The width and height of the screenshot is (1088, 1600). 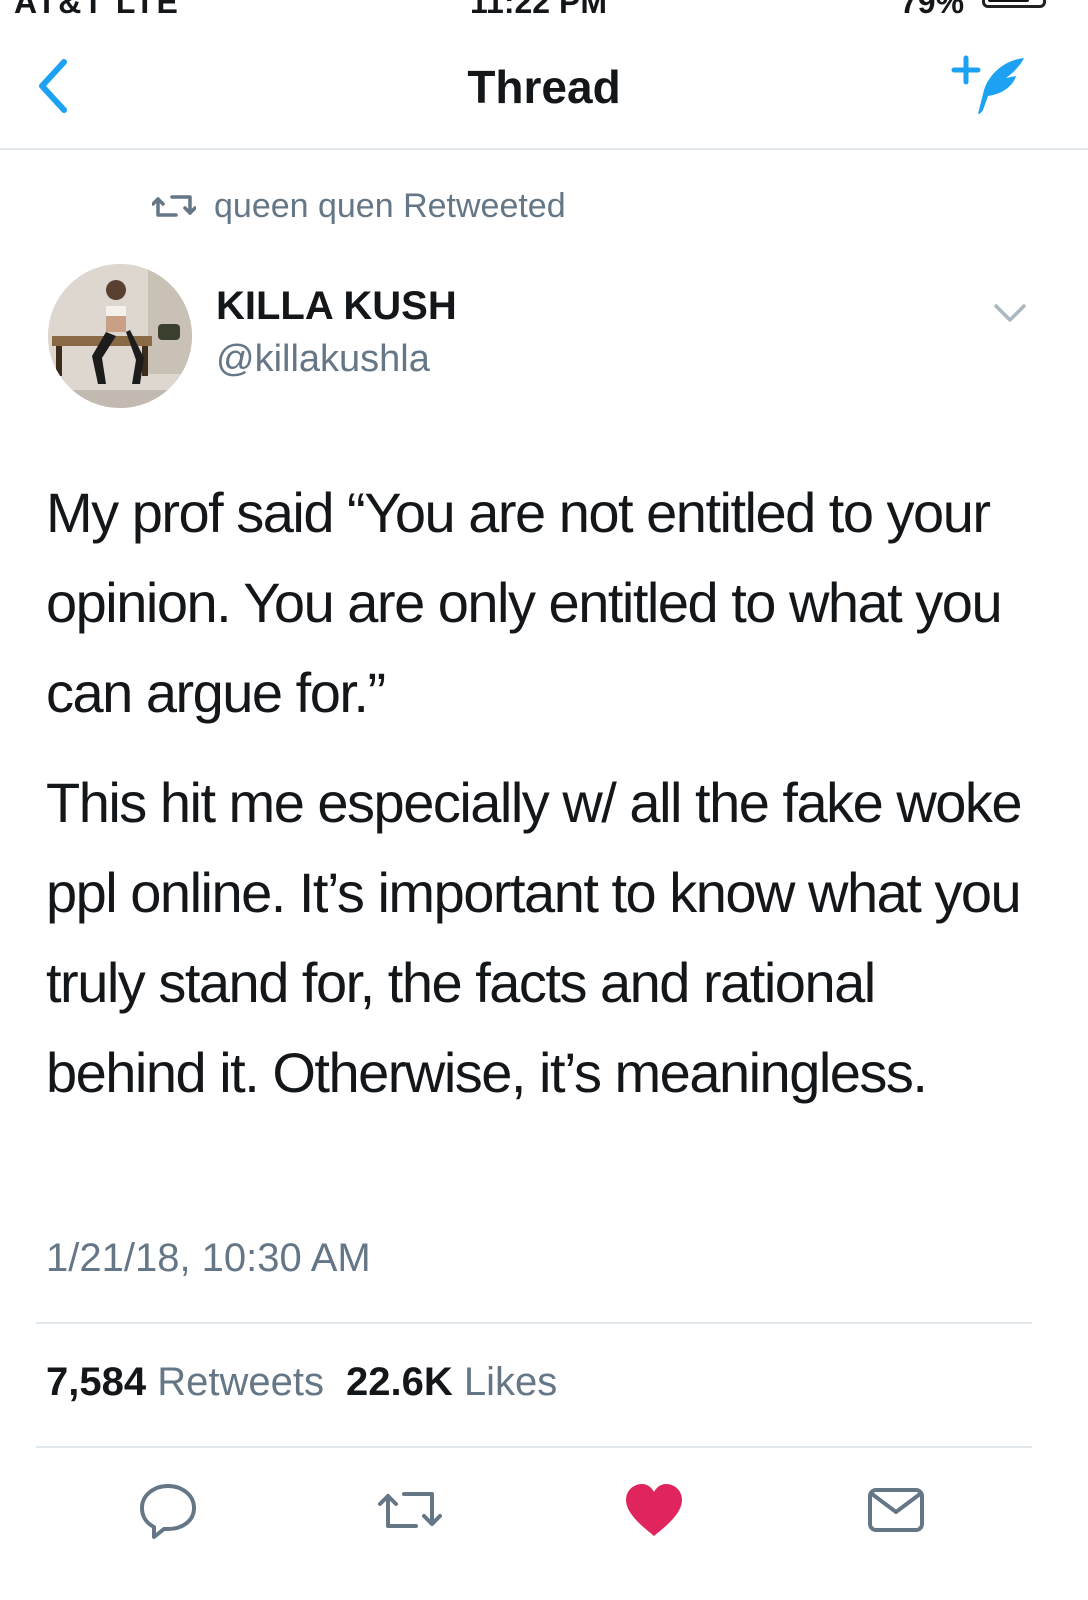 What do you see at coordinates (510, 1382) in the screenshot?
I see `likes-label: Likes` at bounding box center [510, 1382].